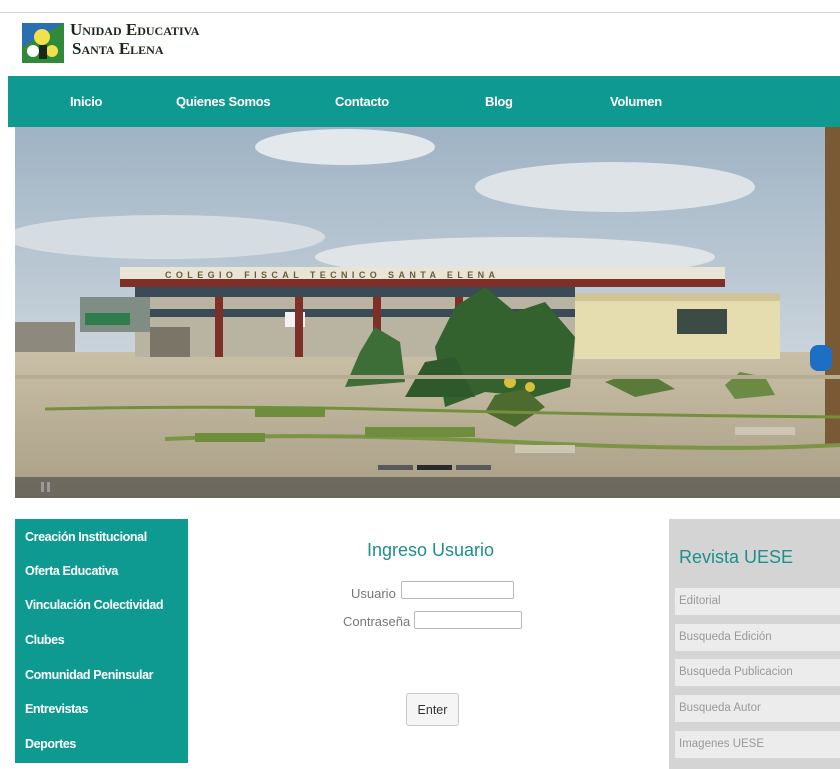 The image size is (840, 769). I want to click on menu-clubes: Clubes, so click(45, 640).